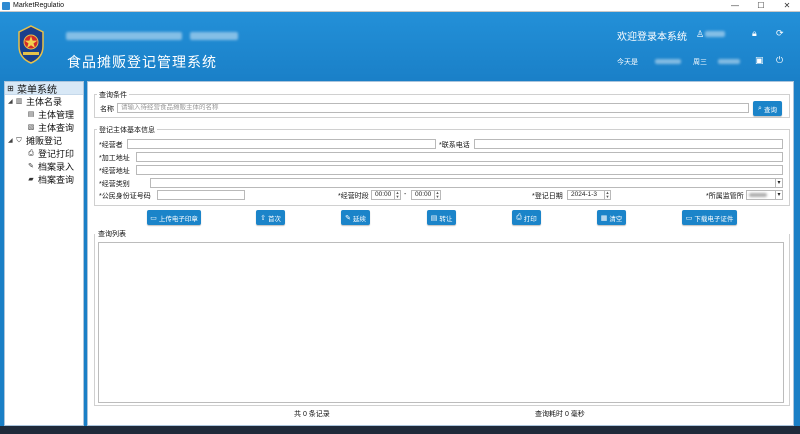  Describe the element at coordinates (459, 170) in the screenshot. I see `business-address-input` at that location.